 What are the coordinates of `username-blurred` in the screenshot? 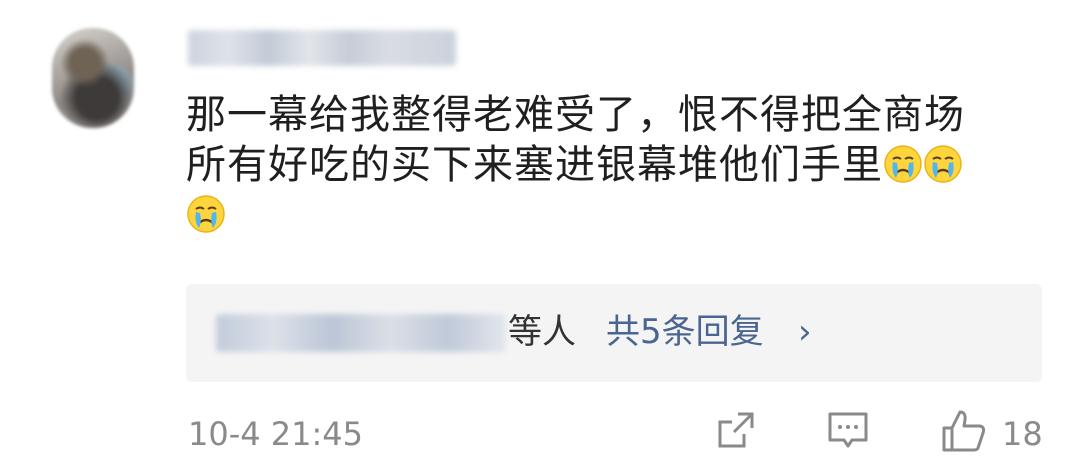 It's located at (322, 48).